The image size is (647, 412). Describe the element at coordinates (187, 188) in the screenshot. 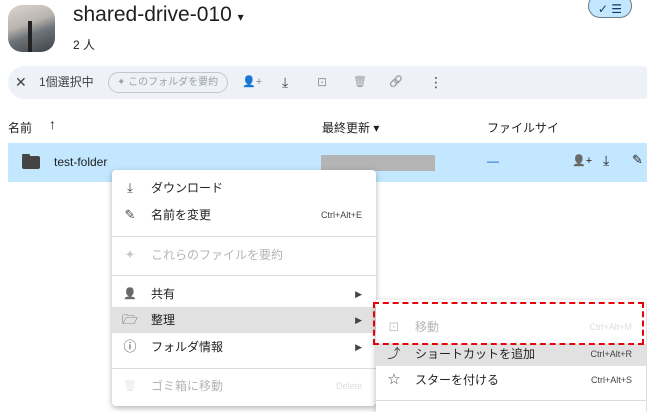

I see `menu-label: ダウンロード` at that location.